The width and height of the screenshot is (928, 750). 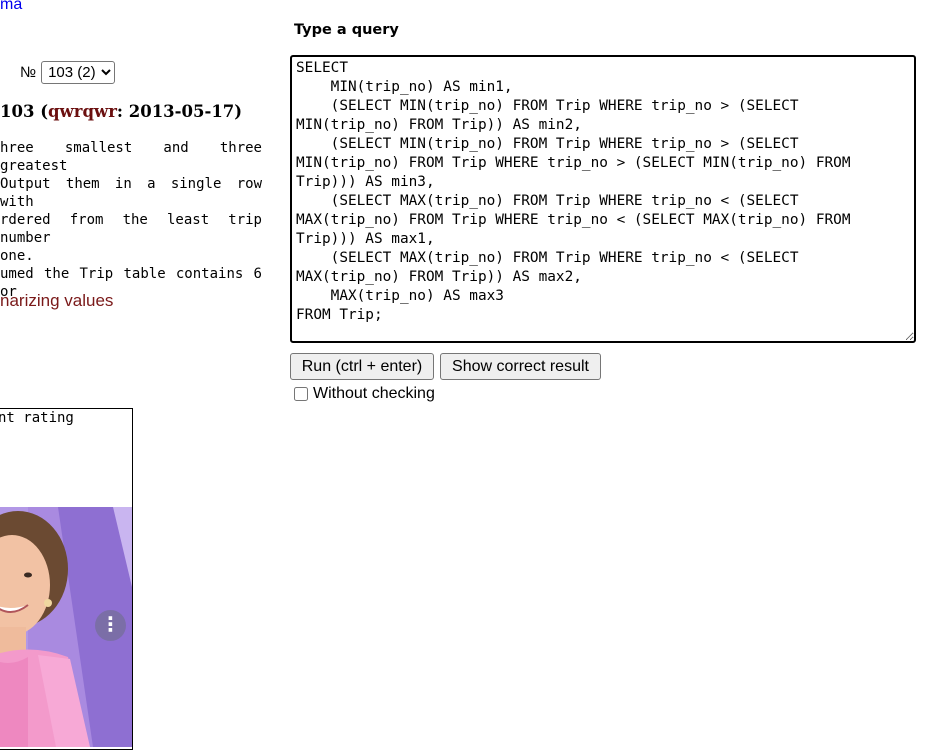 I want to click on advertisement-image: ⋮, so click(x=66, y=627).